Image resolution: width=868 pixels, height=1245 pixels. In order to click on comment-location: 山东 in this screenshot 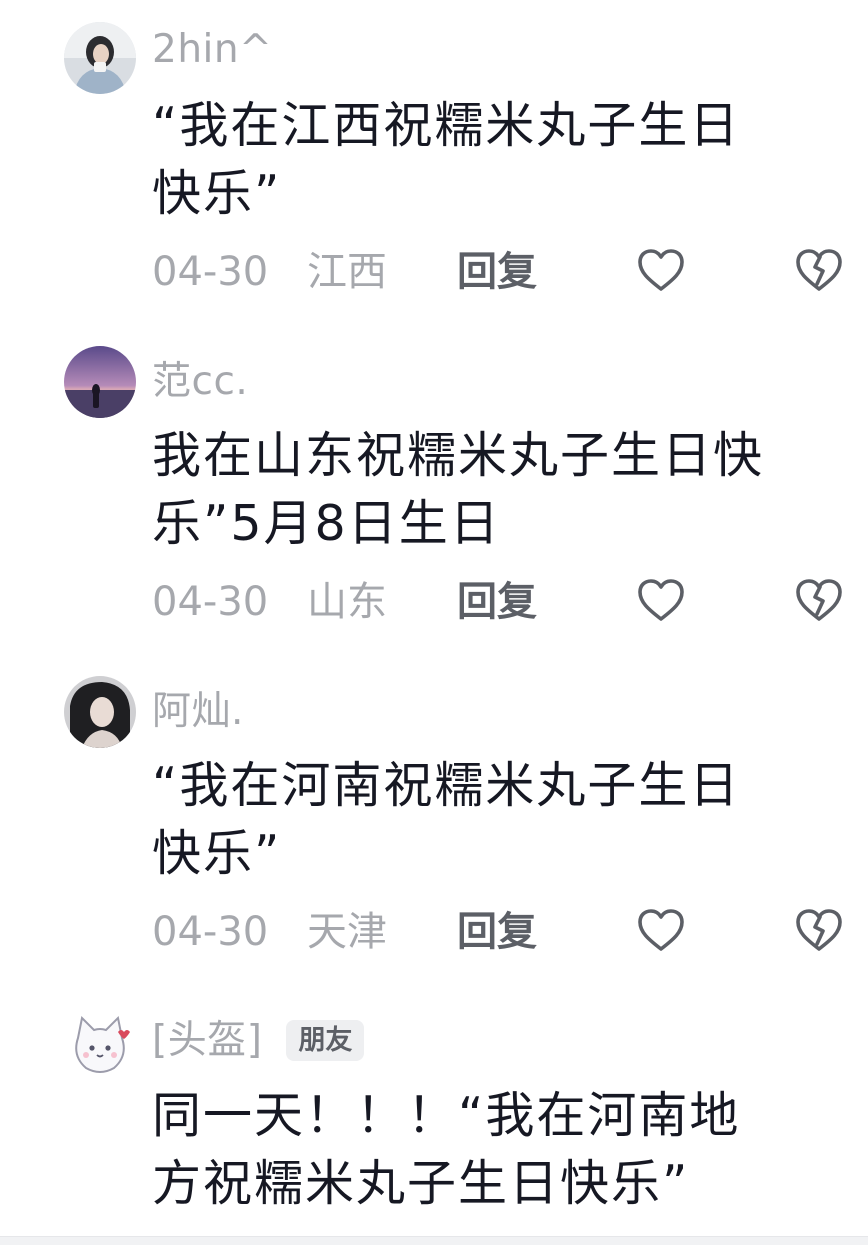, I will do `click(347, 602)`.